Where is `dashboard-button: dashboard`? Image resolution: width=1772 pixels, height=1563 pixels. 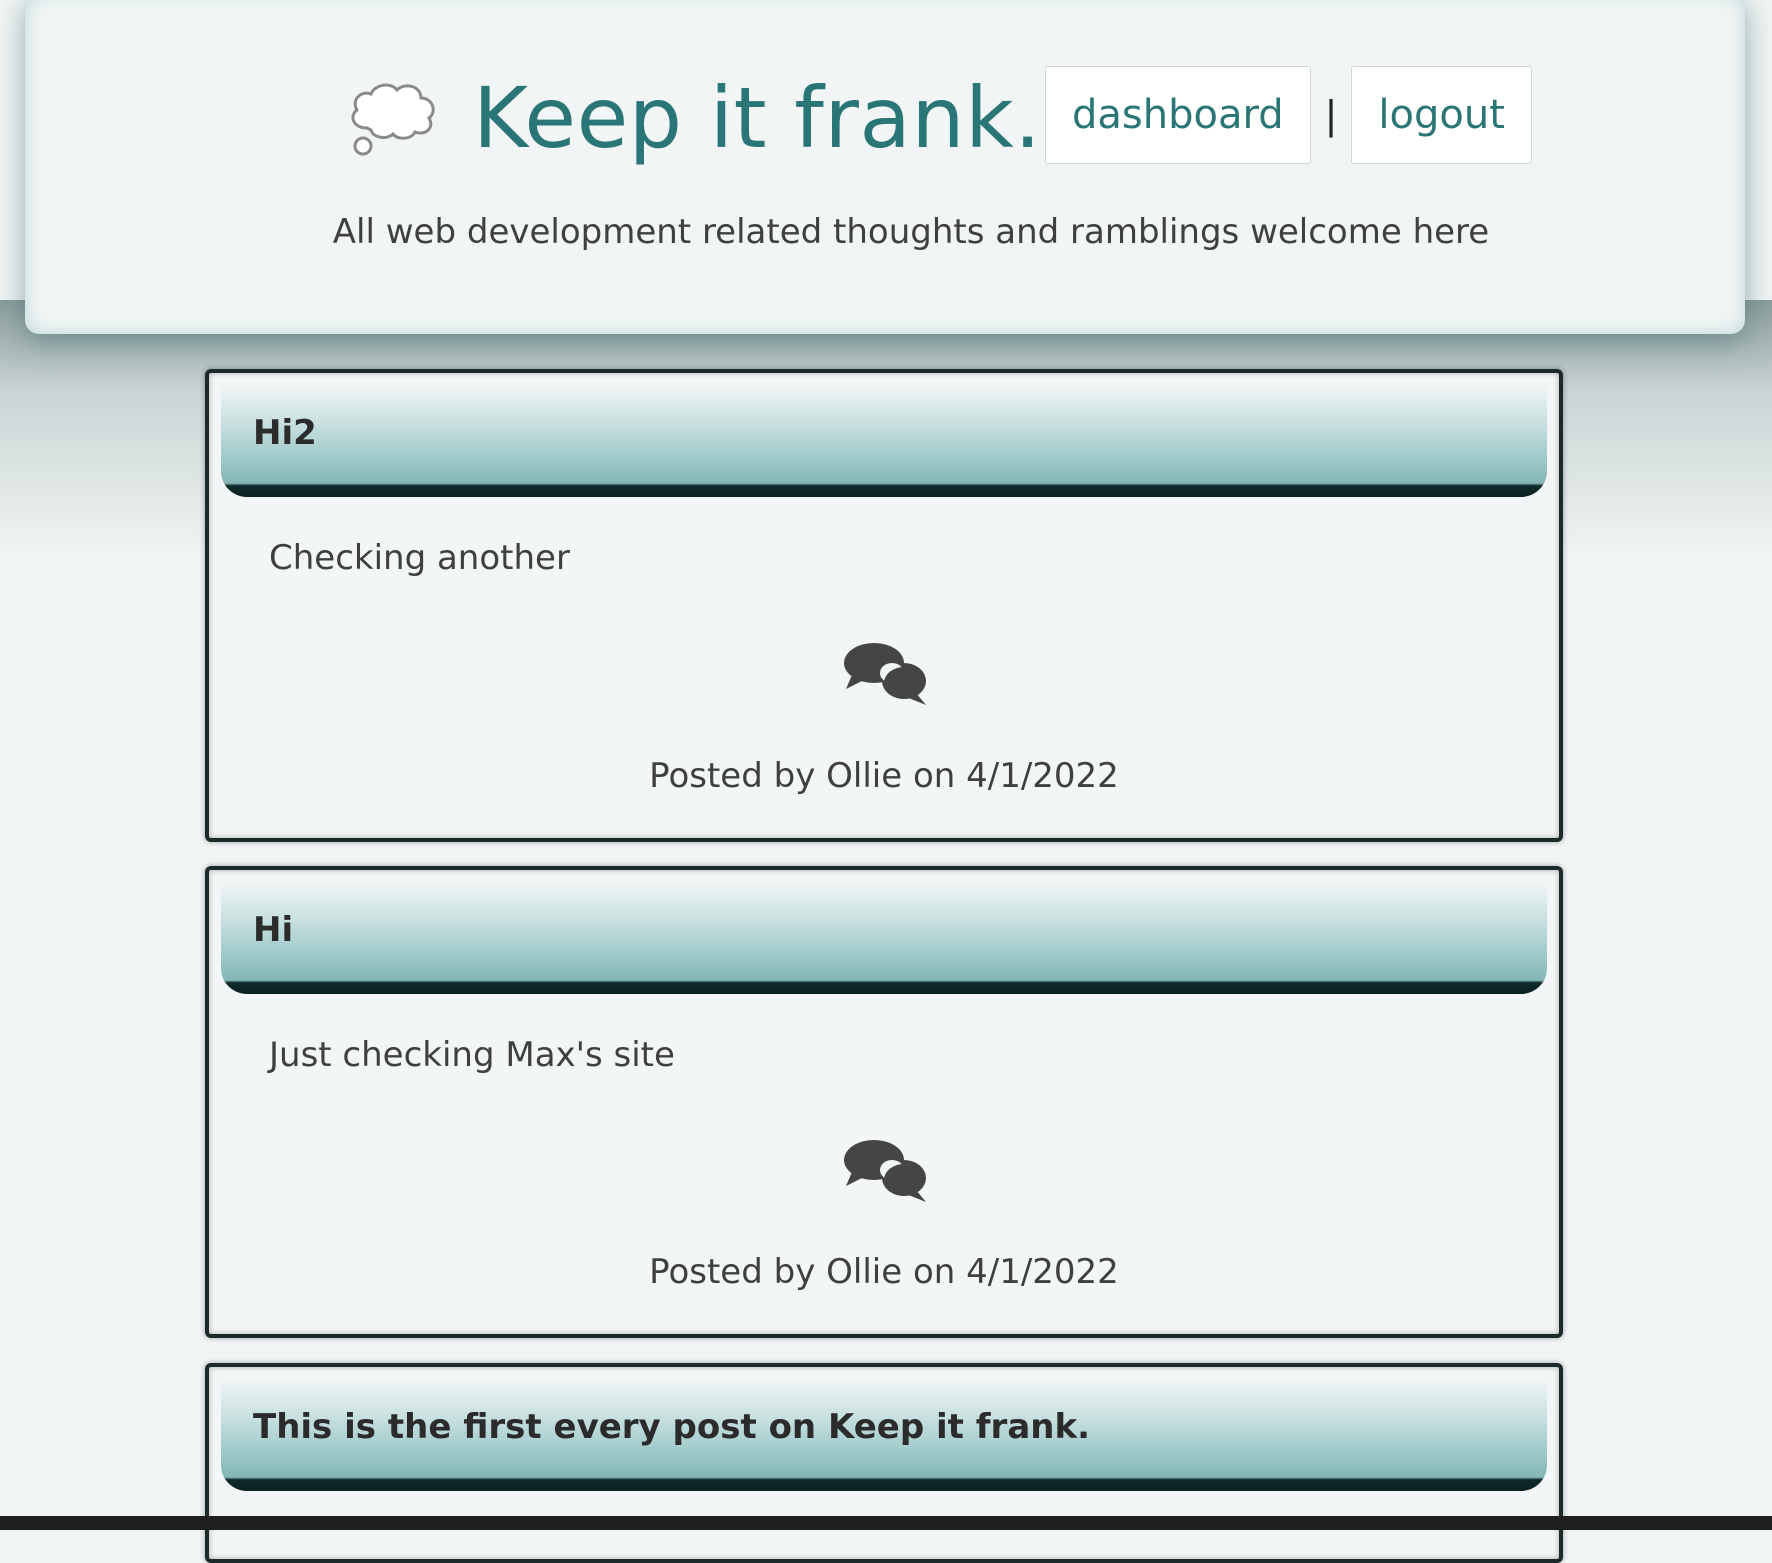 dashboard-button: dashboard is located at coordinates (1178, 115).